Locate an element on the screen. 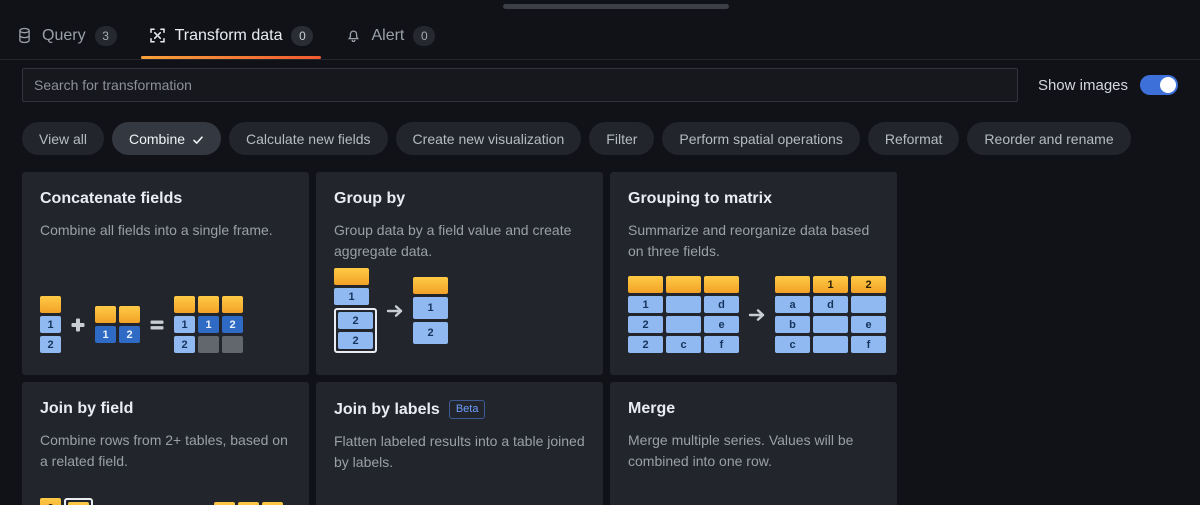 The height and width of the screenshot is (505, 1200). data-row: a d is located at coordinates (830, 304).